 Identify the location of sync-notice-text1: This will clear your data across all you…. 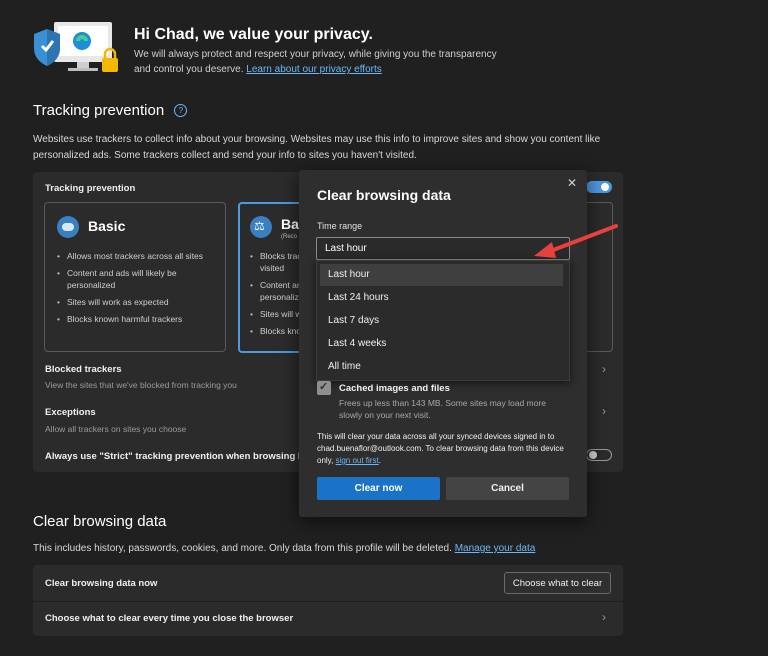
(436, 436).